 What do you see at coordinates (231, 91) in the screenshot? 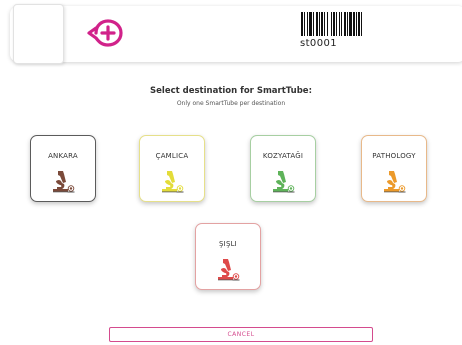
I see `prompt-title: Select destination for SmartTube:` at bounding box center [231, 91].